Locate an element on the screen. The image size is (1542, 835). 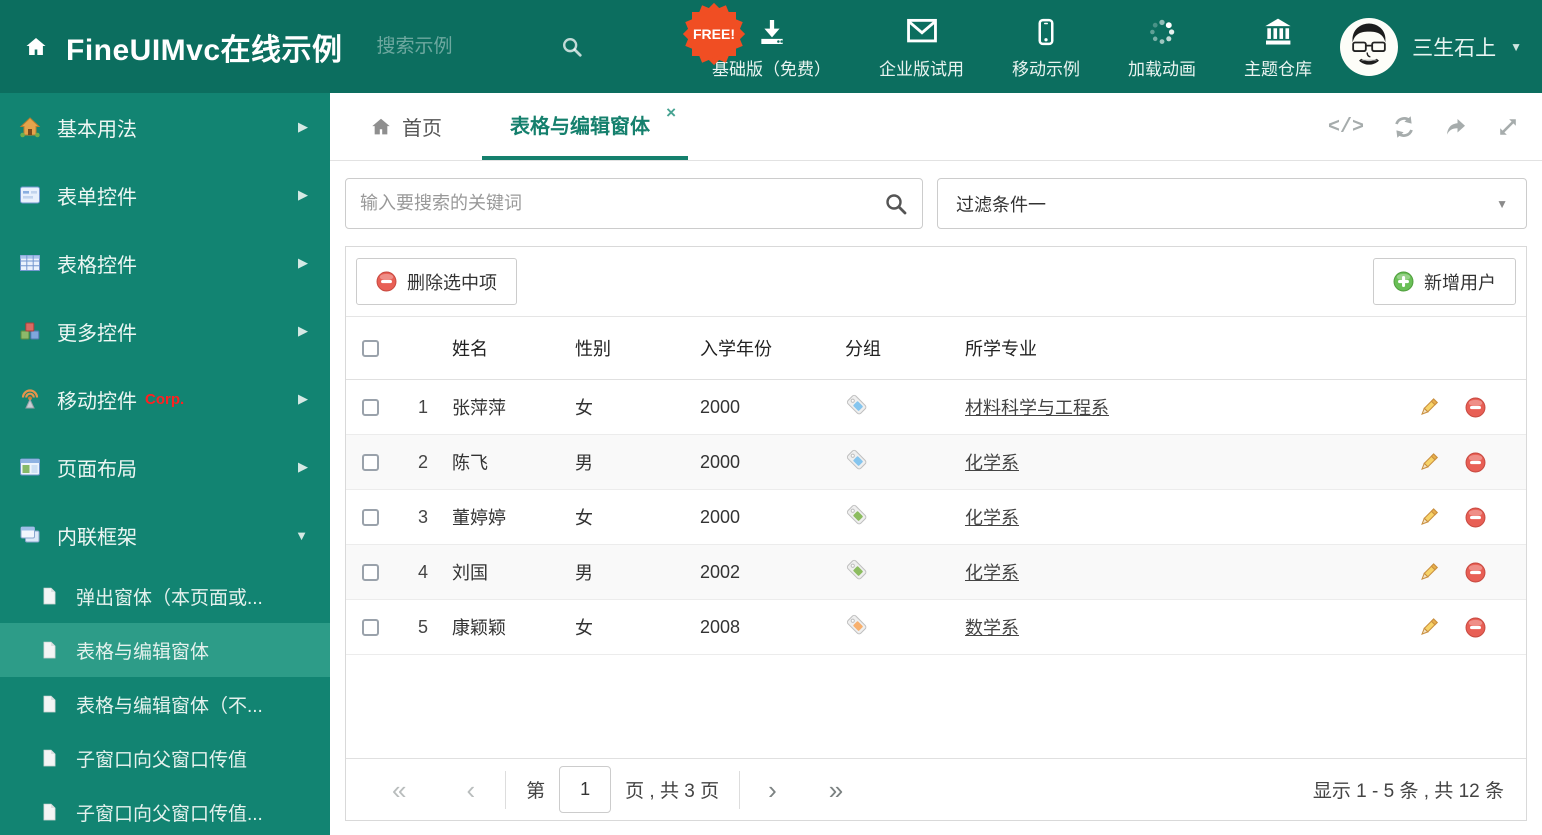
tab-grid-edit-window: 表格与编辑窗体 × is located at coordinates (585, 126).